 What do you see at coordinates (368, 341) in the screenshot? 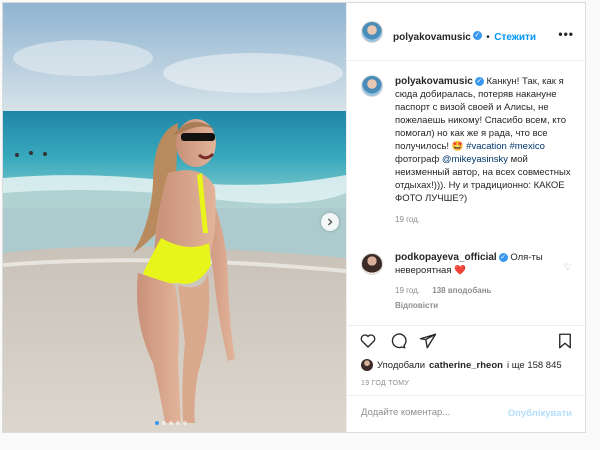
I see `heart-icon` at bounding box center [368, 341].